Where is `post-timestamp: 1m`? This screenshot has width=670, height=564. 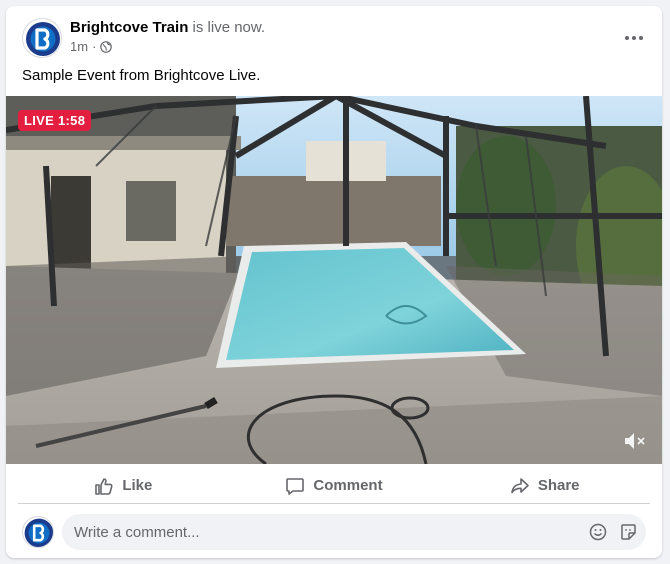
post-timestamp: 1m is located at coordinates (79, 47).